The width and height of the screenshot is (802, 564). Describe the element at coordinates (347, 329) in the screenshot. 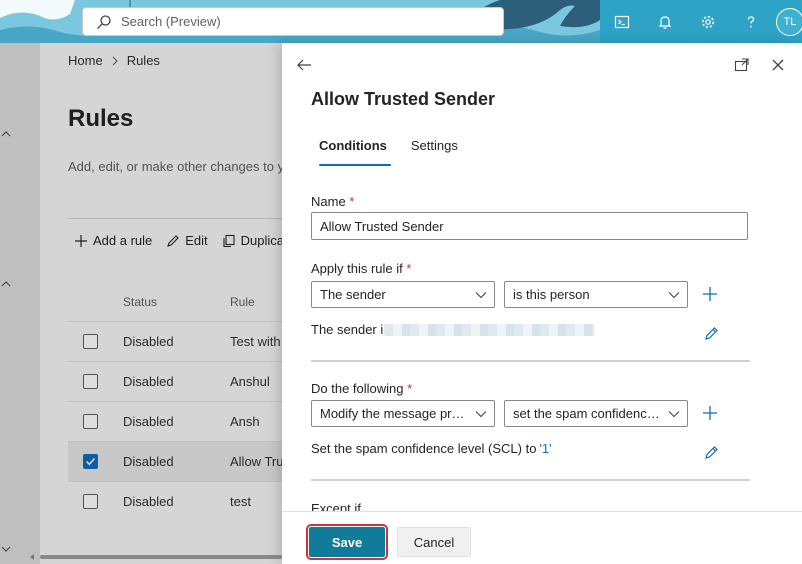

I see `apply-summary-text: The sender i` at that location.